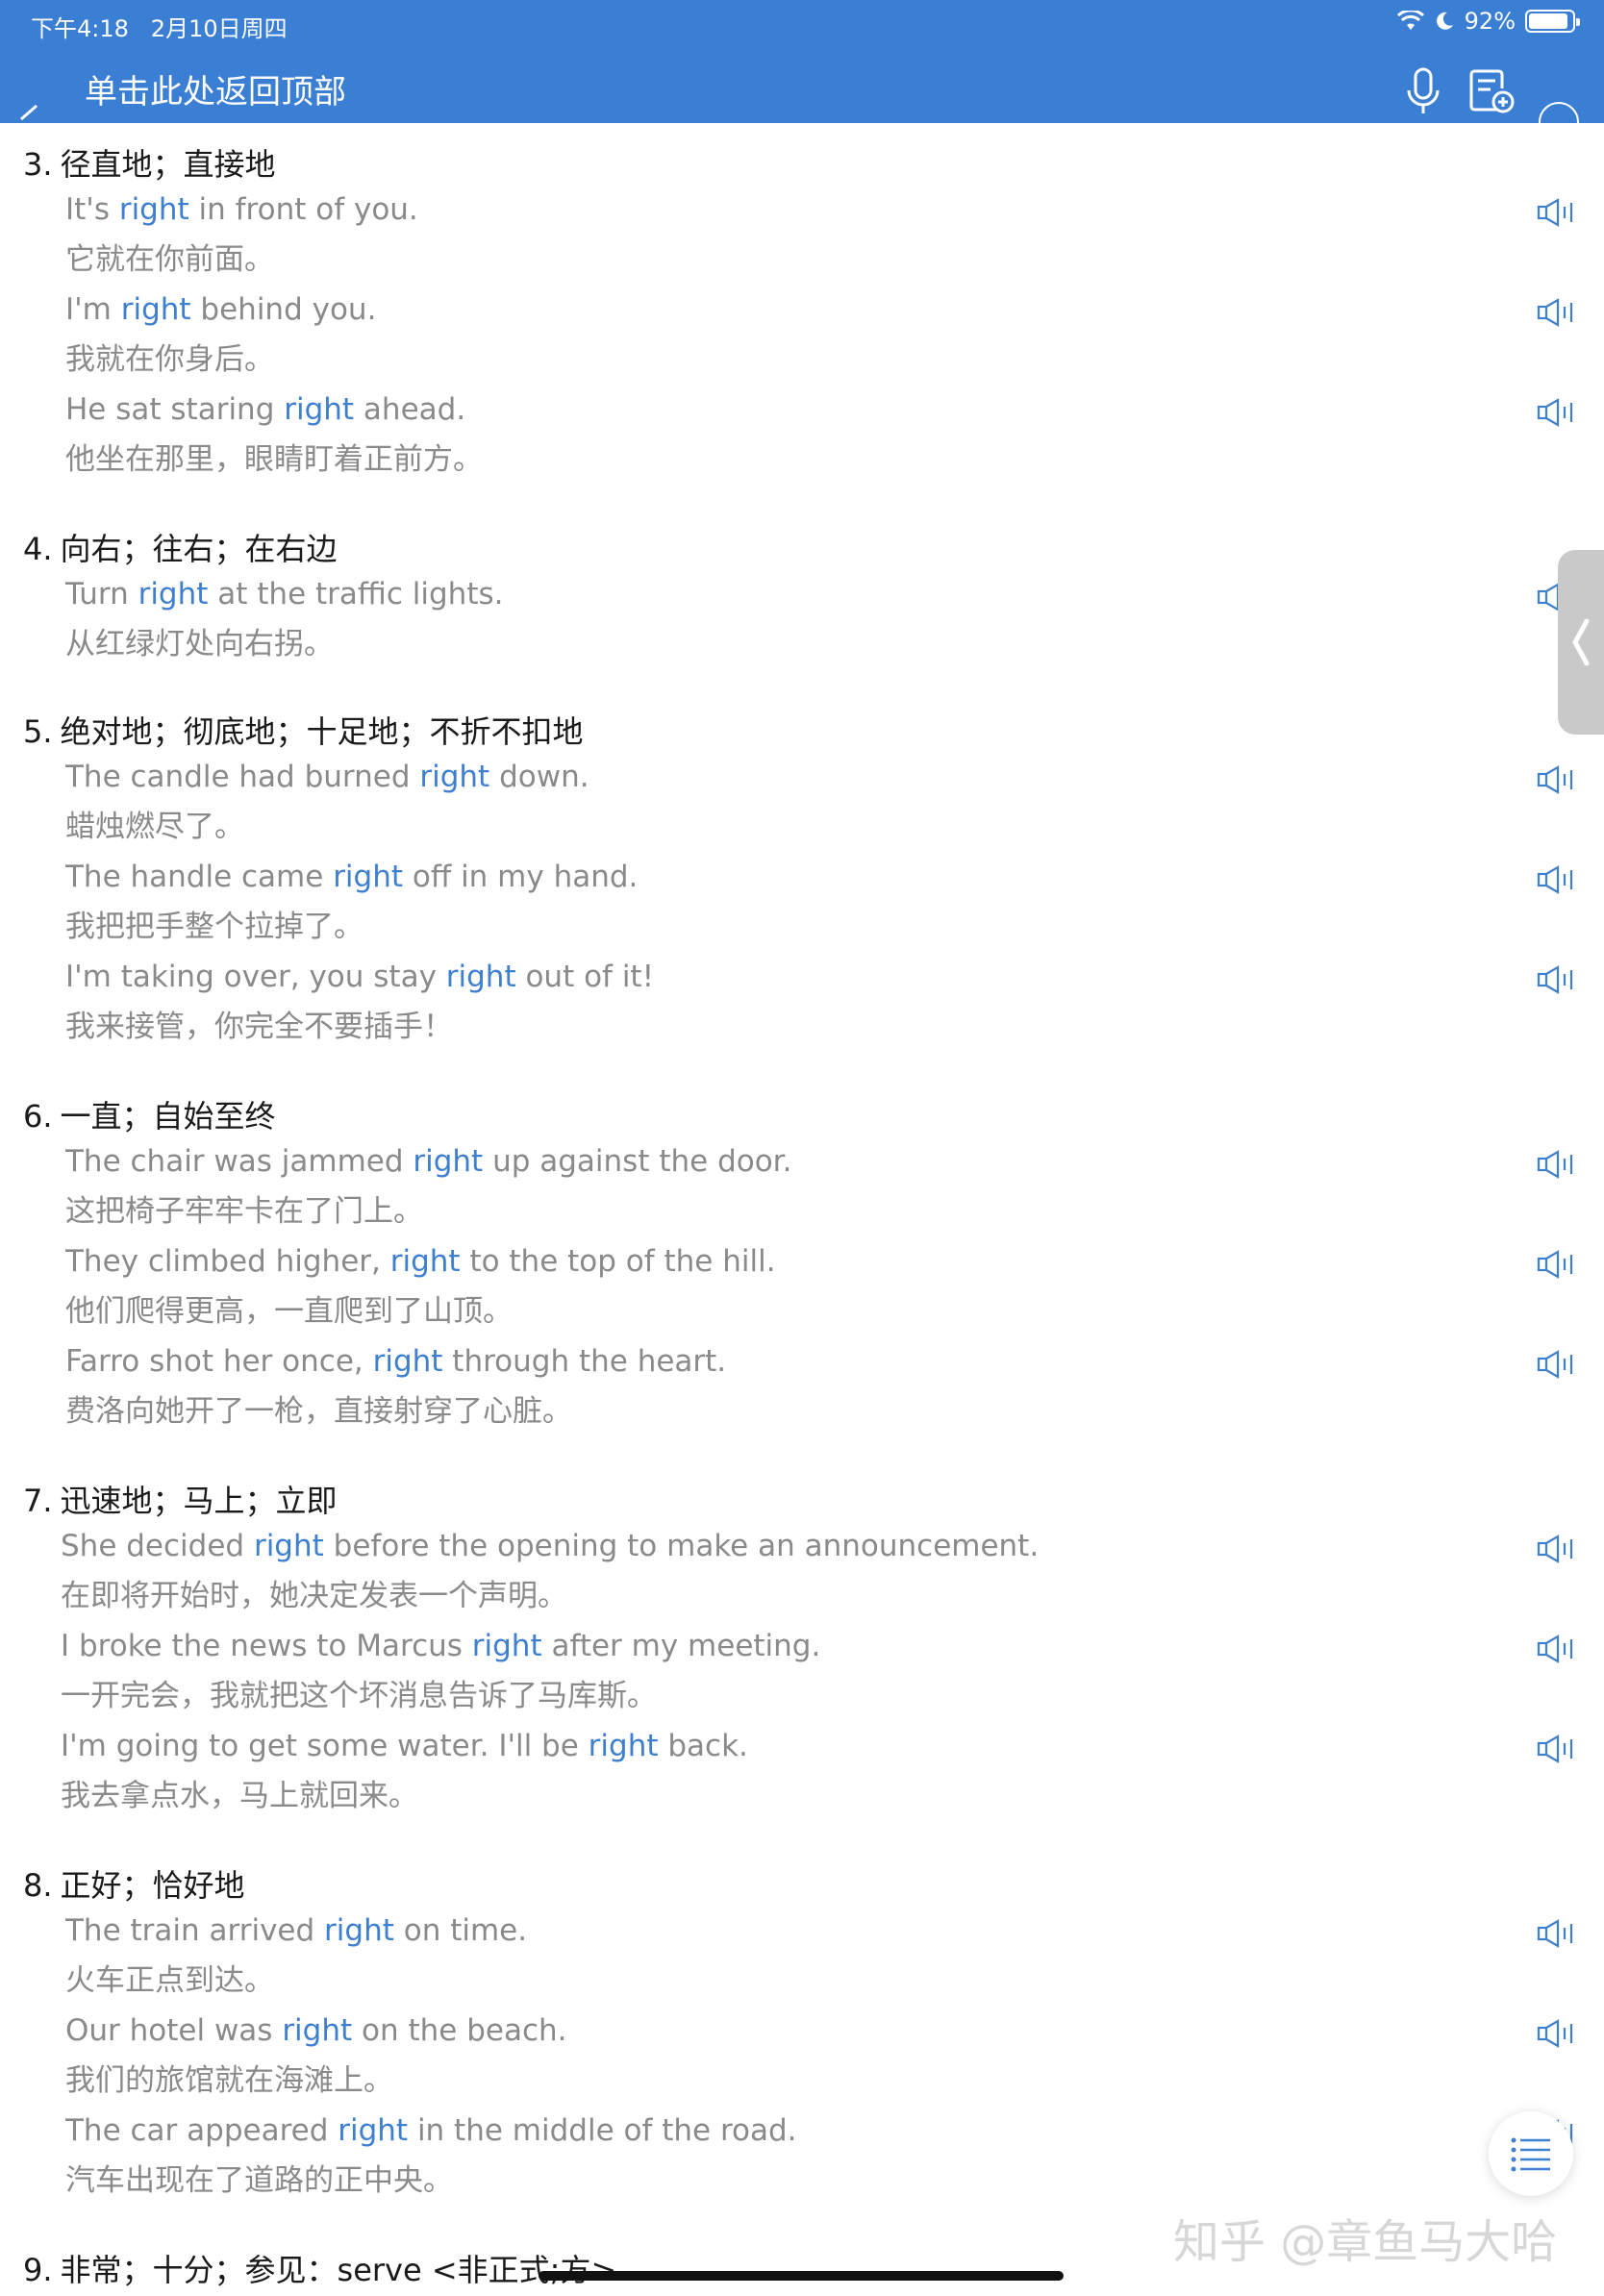 Image resolution: width=1604 pixels, height=2296 pixels. Describe the element at coordinates (283, 309) in the screenshot. I see `example-text: behind you.` at that location.